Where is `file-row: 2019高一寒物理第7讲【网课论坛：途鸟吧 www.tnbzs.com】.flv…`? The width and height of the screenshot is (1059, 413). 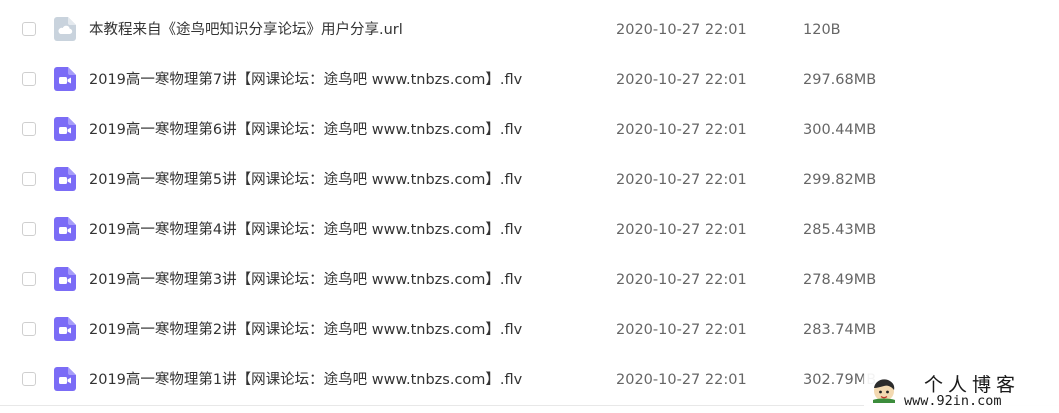
file-row: 2019高一寒物理第7讲【网课论坛：途鸟吧 www.tnbzs.com】.flv… is located at coordinates (529, 81).